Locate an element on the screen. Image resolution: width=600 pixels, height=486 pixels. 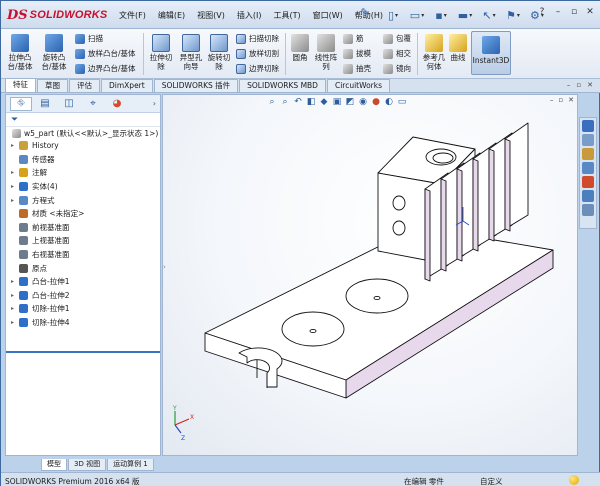
tab-mbd: SOLIDWORKS MBD is located at coordinates (282, 85).